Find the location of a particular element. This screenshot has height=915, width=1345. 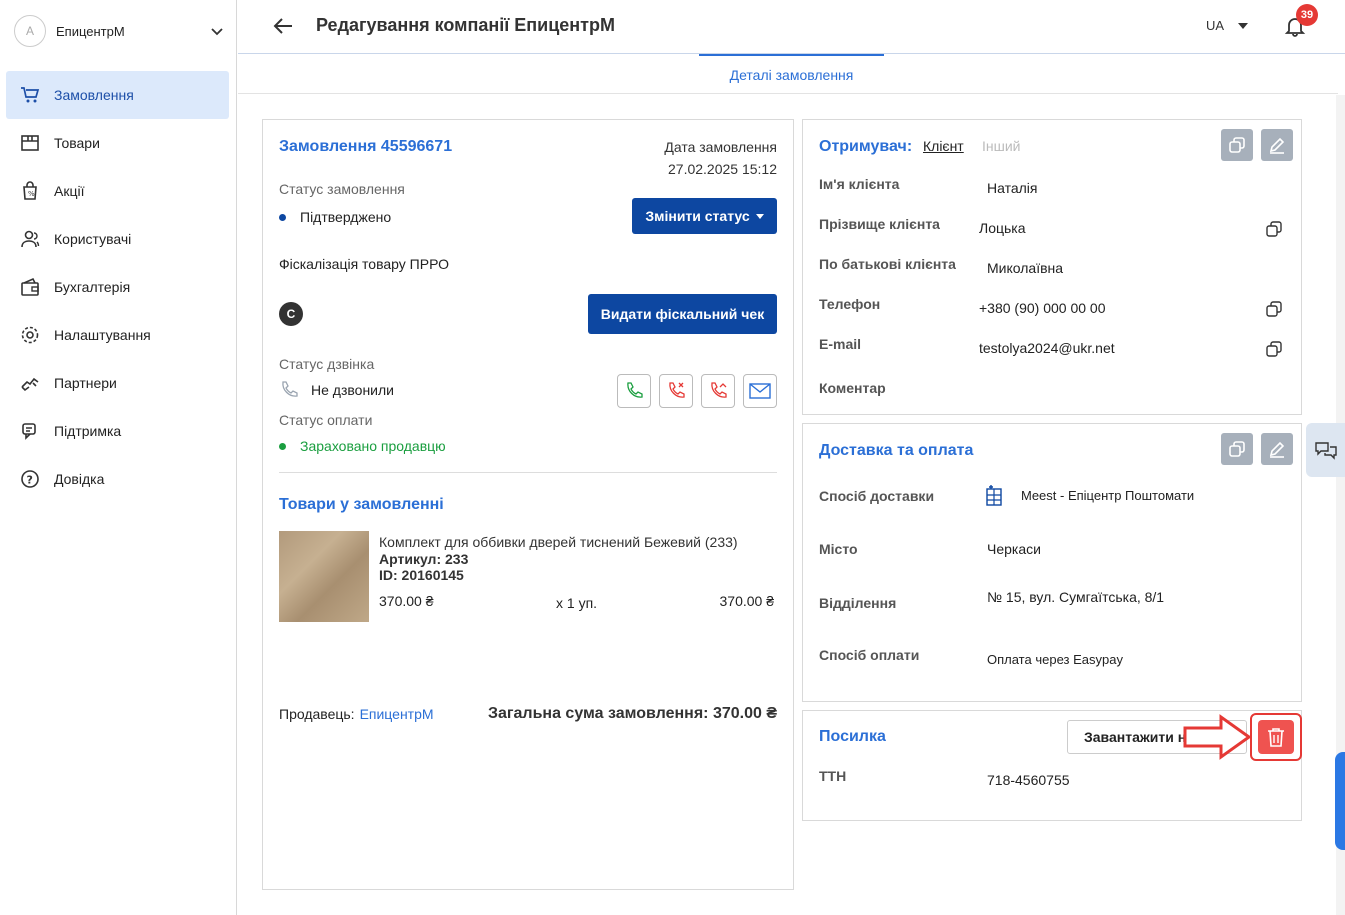

sidebar-item-partners: Партнери is located at coordinates (117, 383).